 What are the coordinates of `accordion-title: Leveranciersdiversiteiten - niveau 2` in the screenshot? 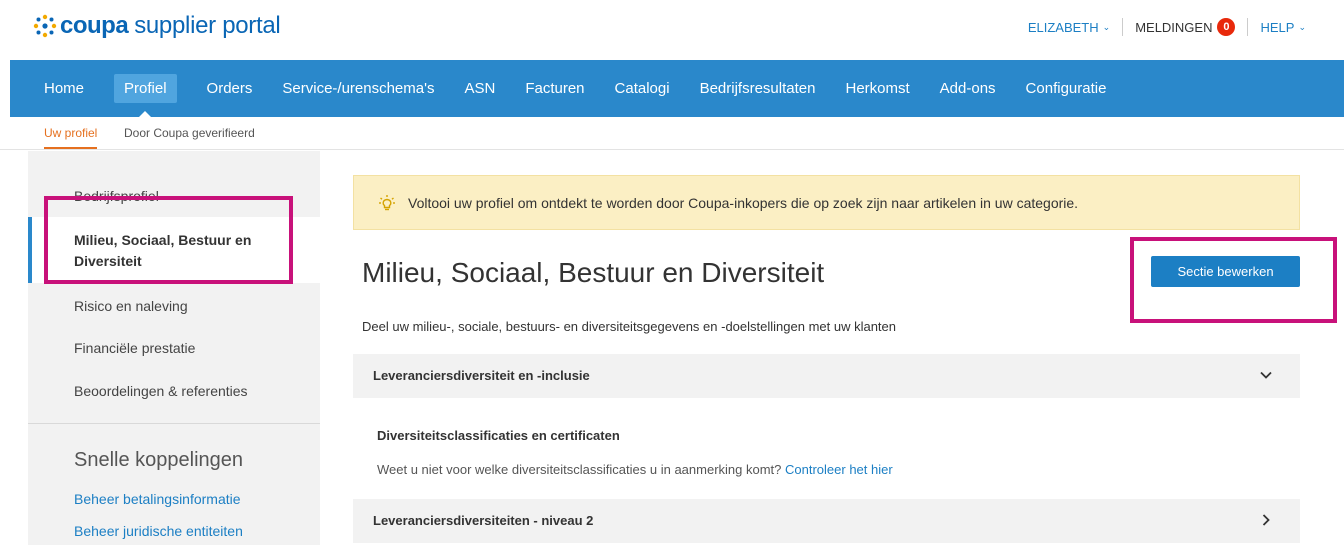 It's located at (483, 520).